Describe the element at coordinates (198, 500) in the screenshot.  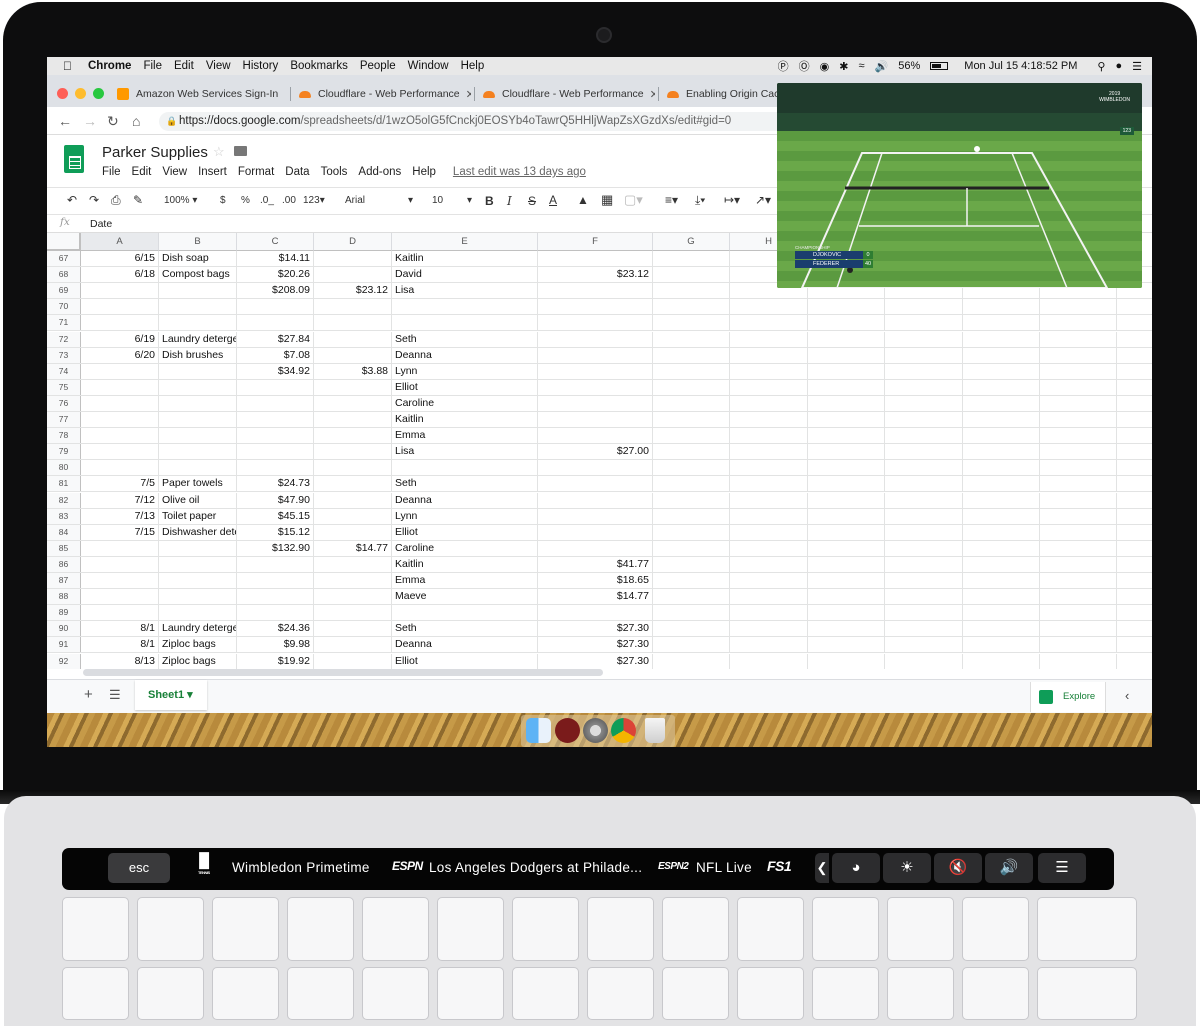
I see `cell-b: Olive oil` at that location.